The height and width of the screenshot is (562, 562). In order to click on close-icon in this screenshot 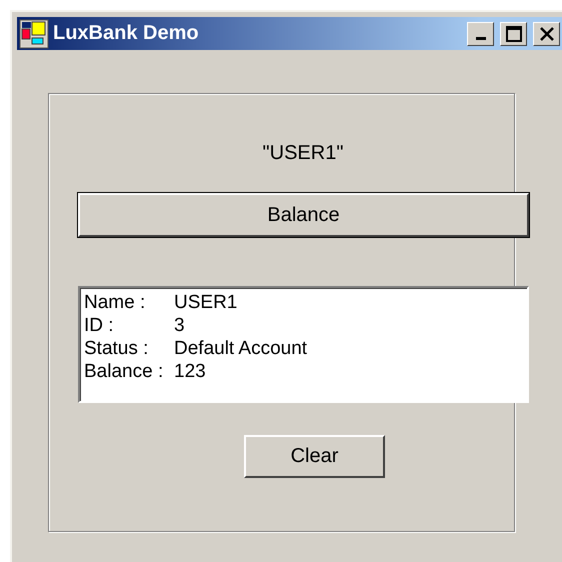, I will do `click(546, 34)`.